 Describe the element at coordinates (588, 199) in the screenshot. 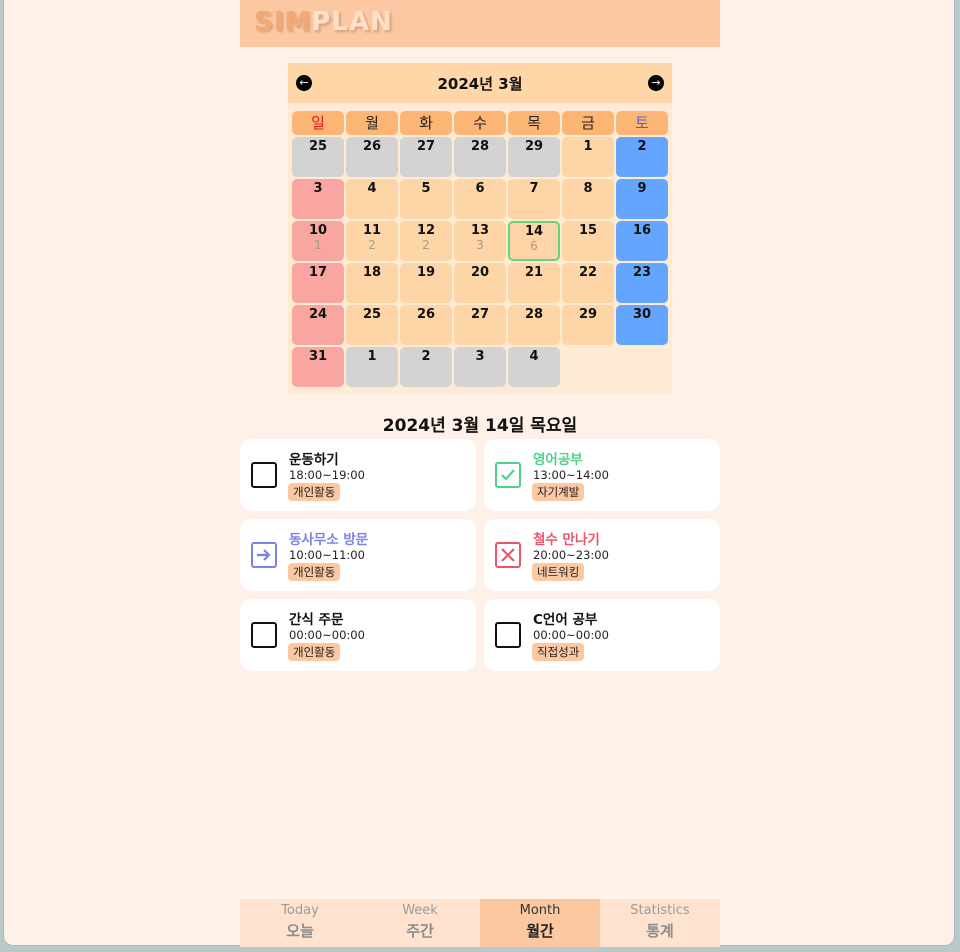

I see `calendar-day: 8` at that location.